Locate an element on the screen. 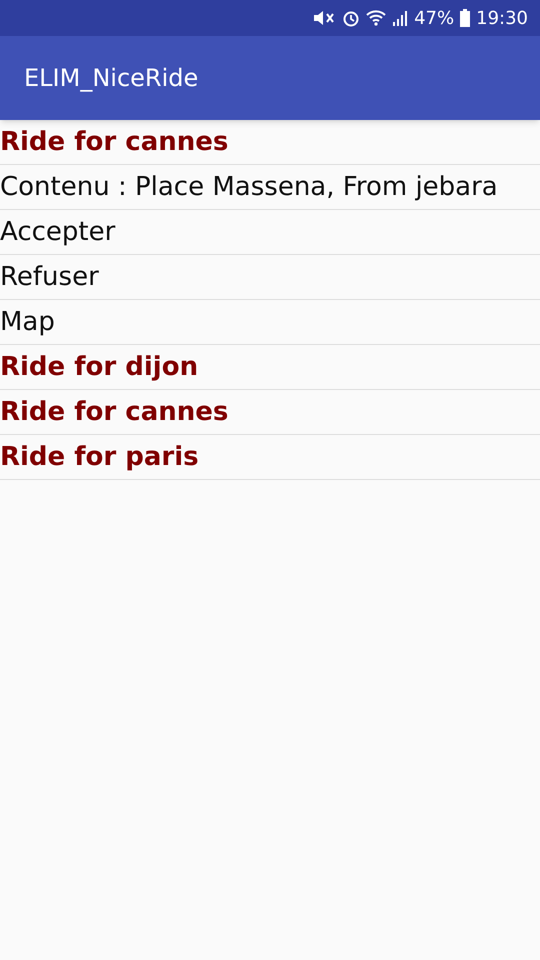 The image size is (540, 960). wifi-icon is located at coordinates (376, 18).